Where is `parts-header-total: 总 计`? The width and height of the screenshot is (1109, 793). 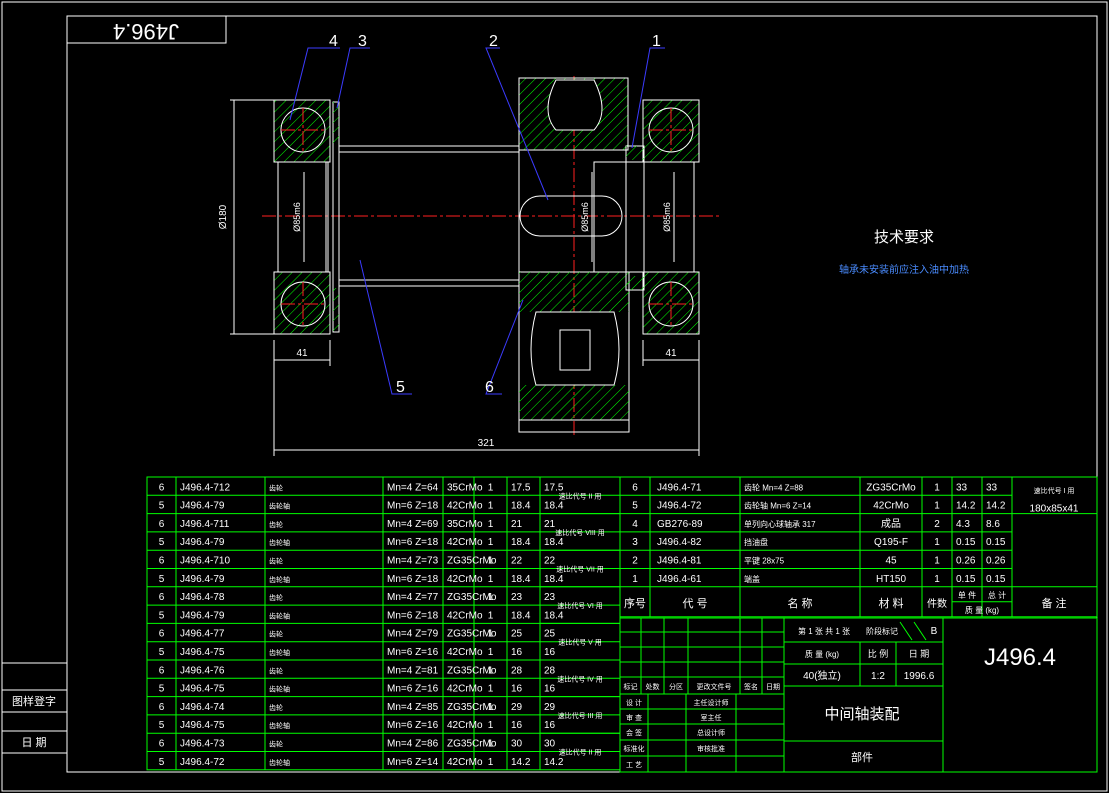 parts-header-total: 总 计 is located at coordinates (997, 595).